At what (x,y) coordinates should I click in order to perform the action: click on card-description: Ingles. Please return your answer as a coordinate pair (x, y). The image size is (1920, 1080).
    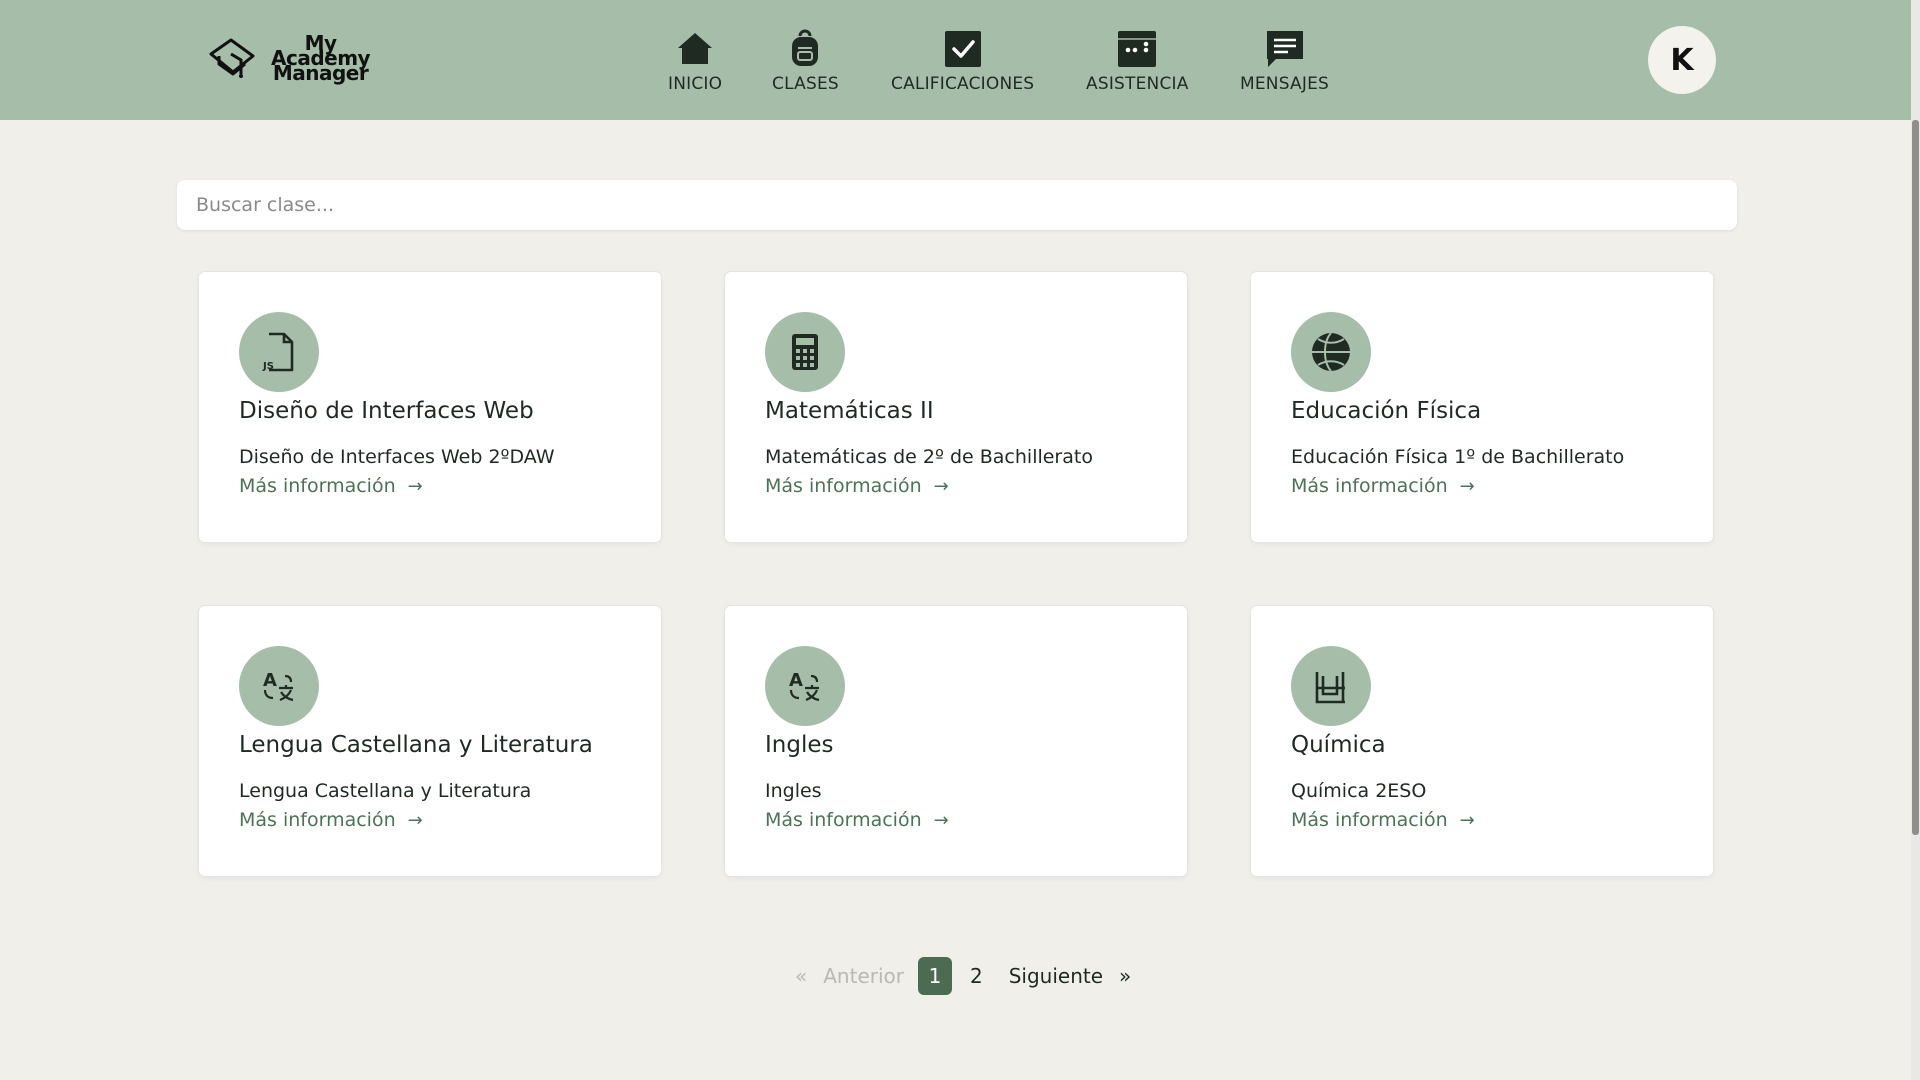
    Looking at the image, I should click on (793, 791).